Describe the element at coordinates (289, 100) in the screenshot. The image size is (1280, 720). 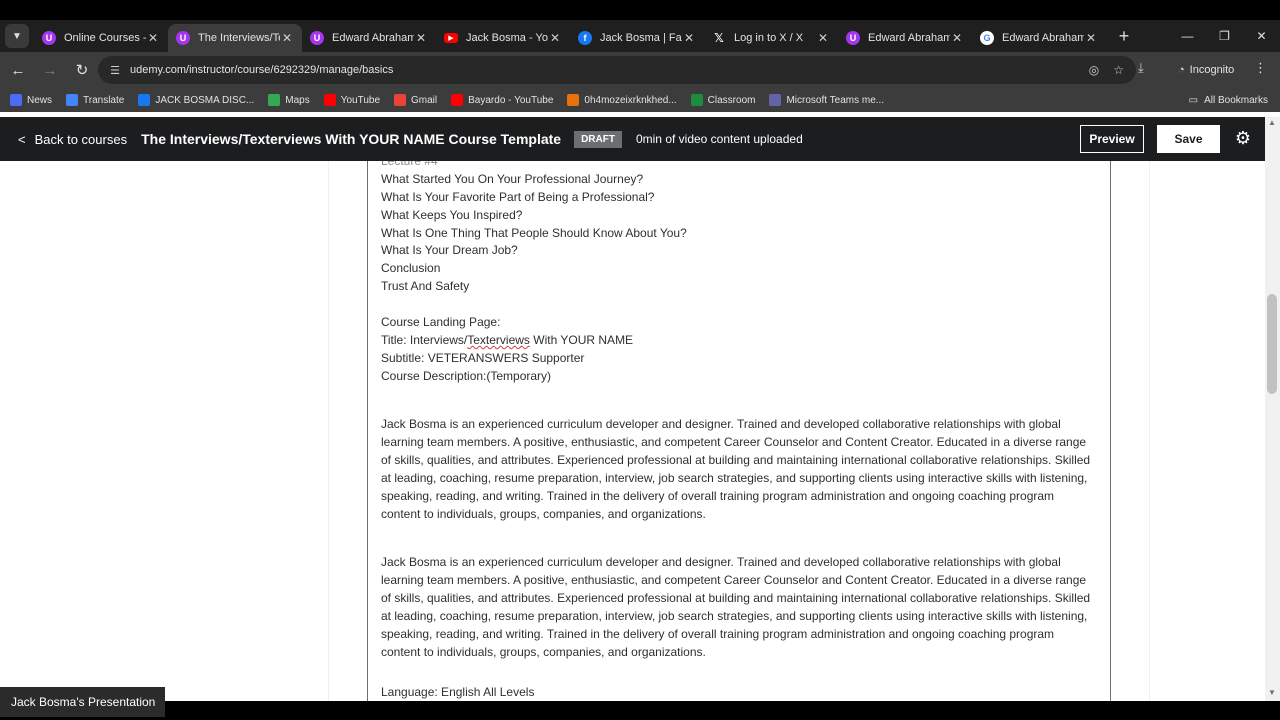
I see `bookmark-item: Maps` at that location.